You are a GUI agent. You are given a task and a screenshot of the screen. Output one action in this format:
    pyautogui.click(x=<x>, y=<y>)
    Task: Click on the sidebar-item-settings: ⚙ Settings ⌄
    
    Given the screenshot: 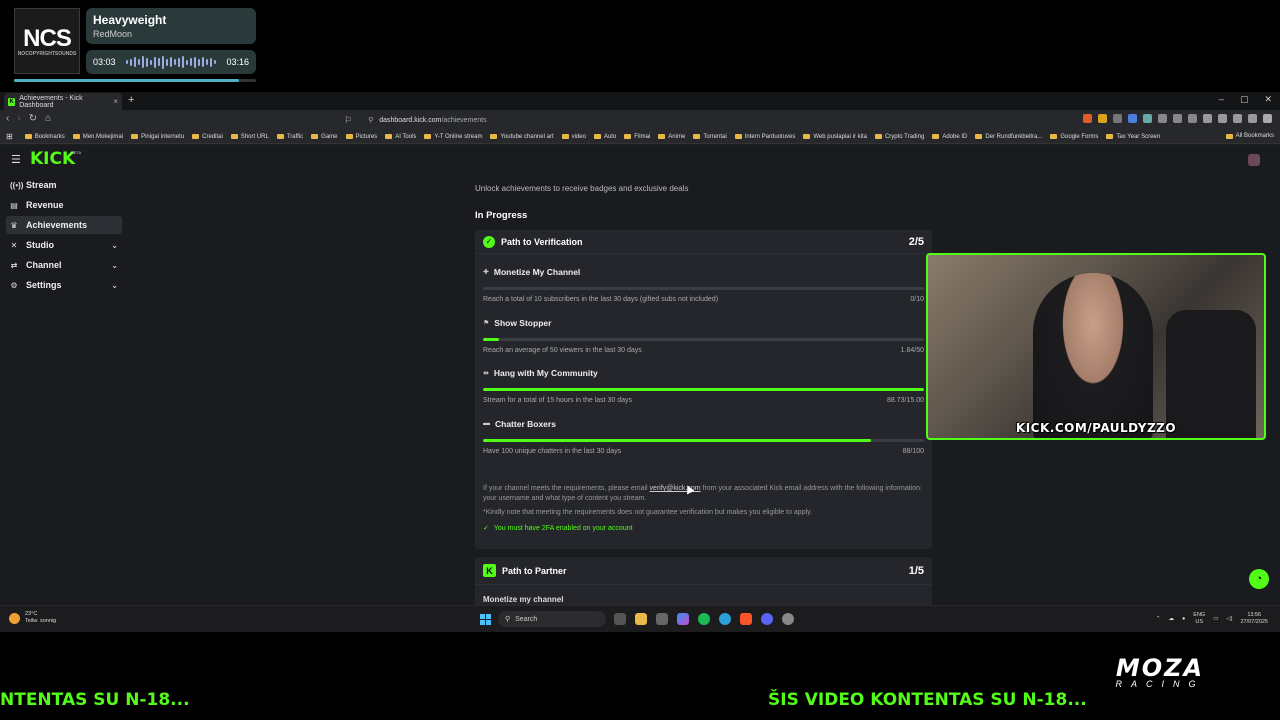 What is the action you would take?
    pyautogui.click(x=64, y=285)
    